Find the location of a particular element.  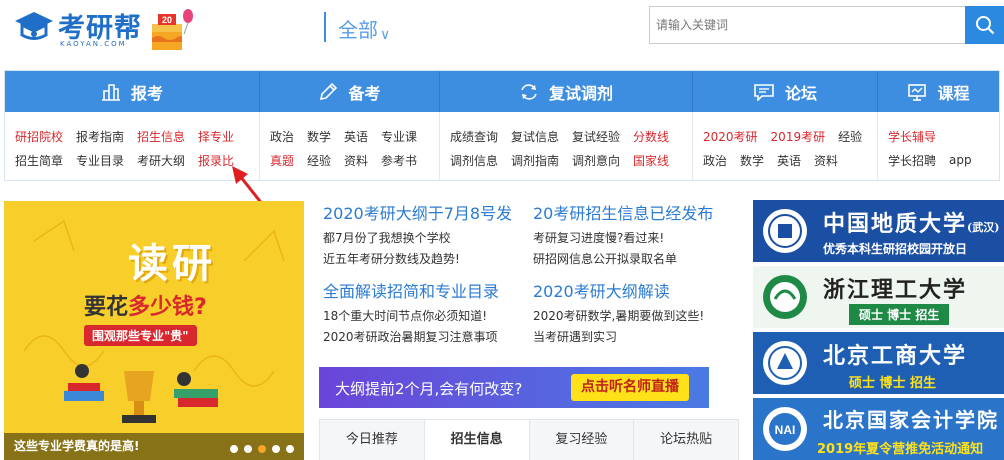

building-icon is located at coordinates (110, 92).